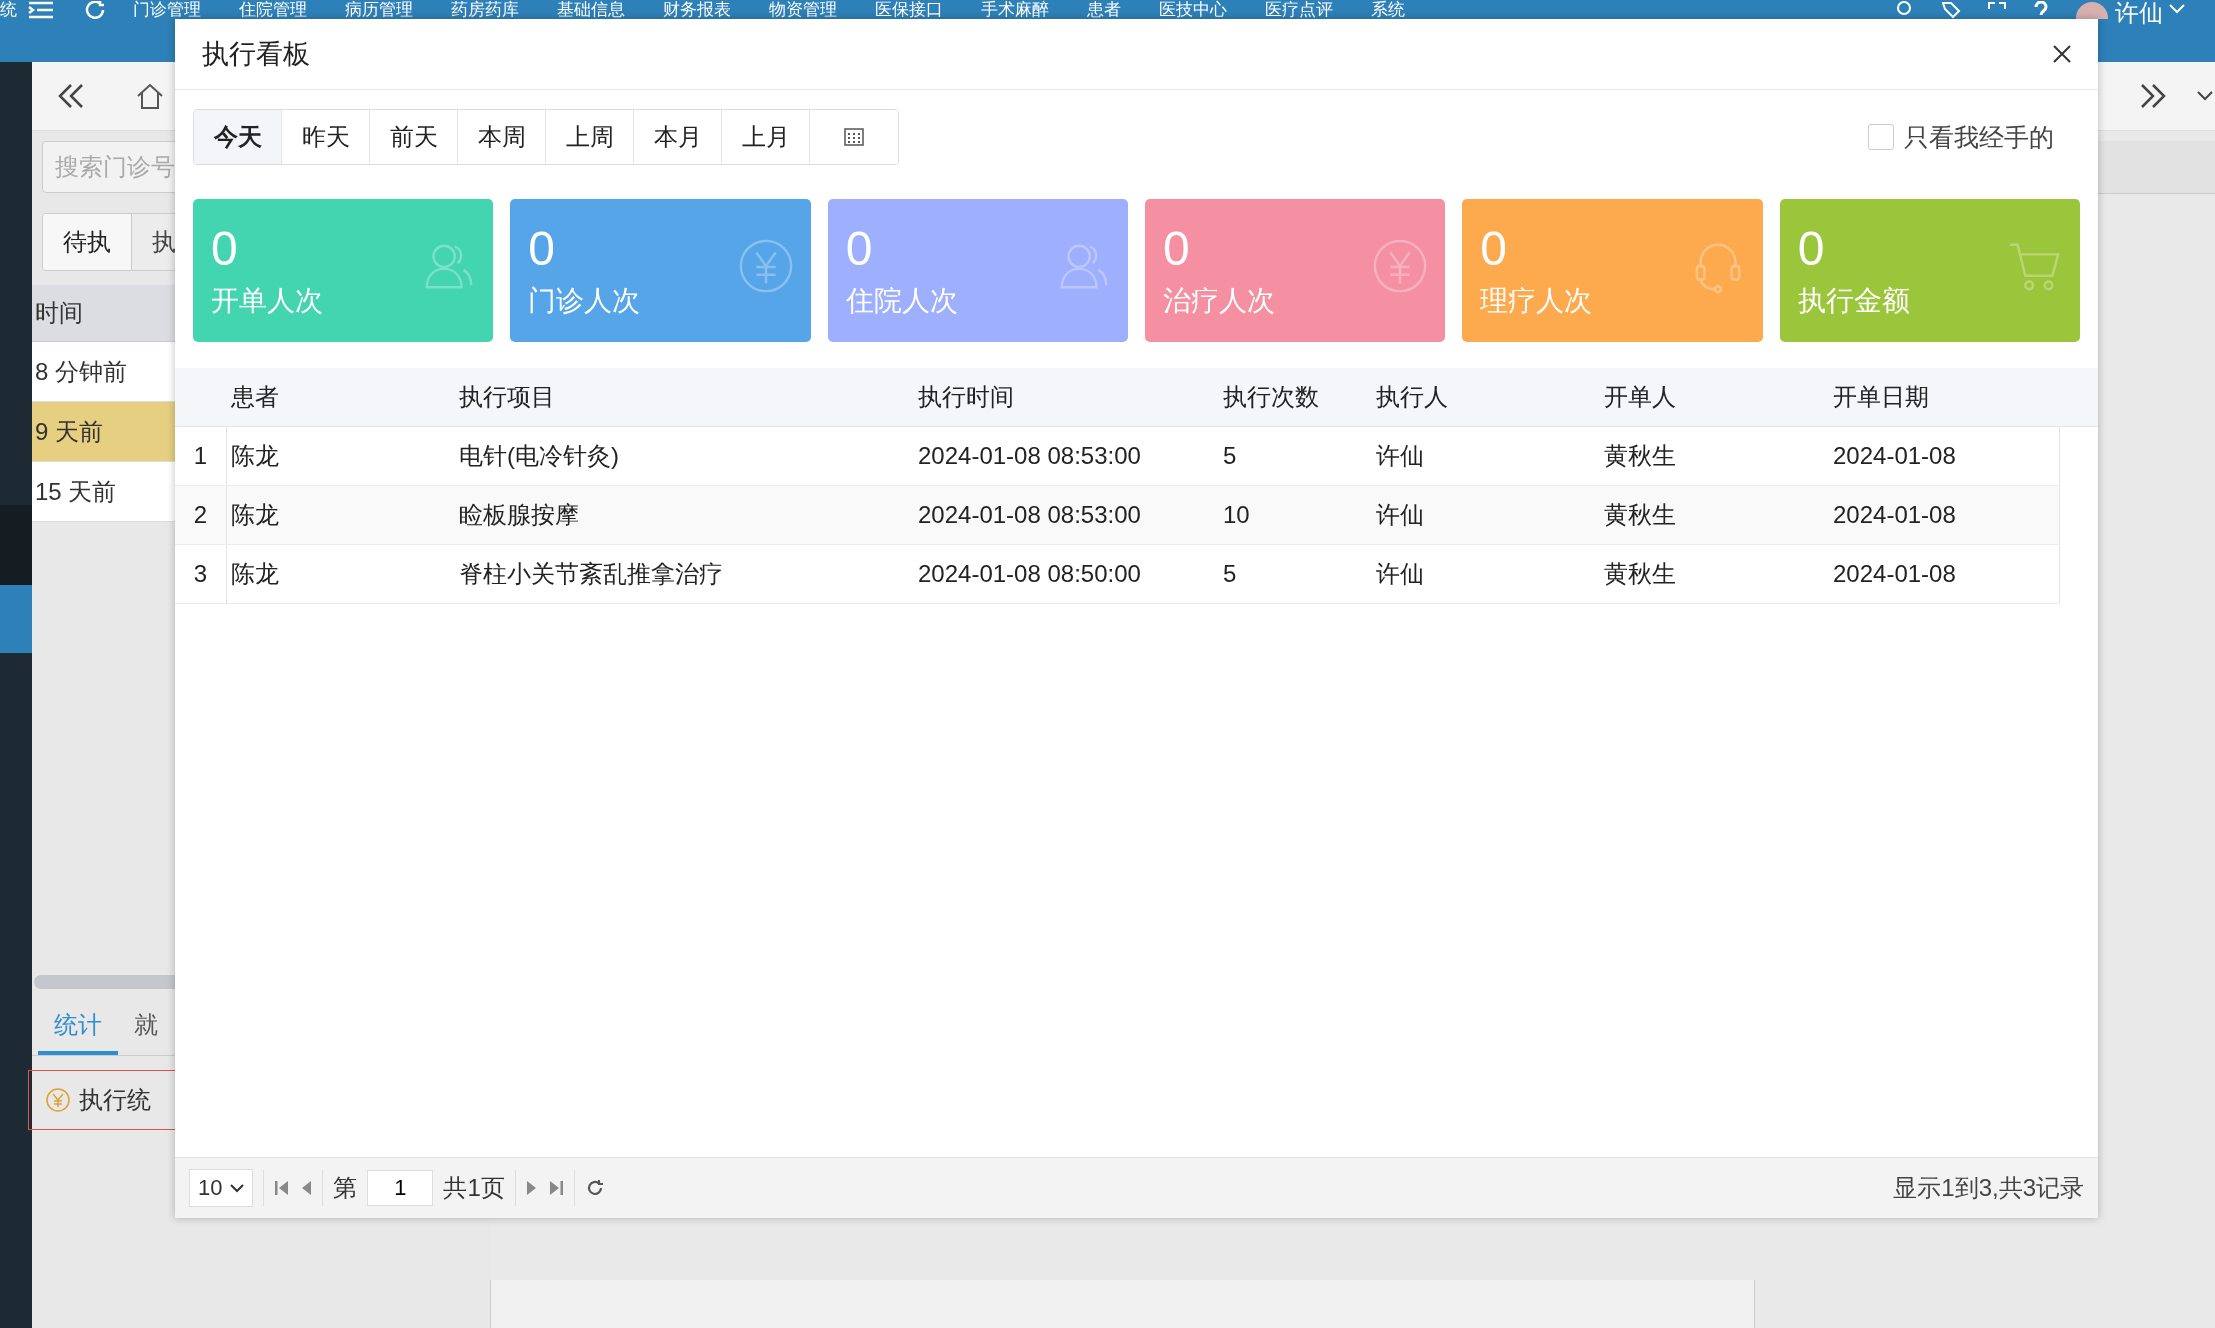 The image size is (2215, 1328). I want to click on page-field: 1, so click(400, 1188).